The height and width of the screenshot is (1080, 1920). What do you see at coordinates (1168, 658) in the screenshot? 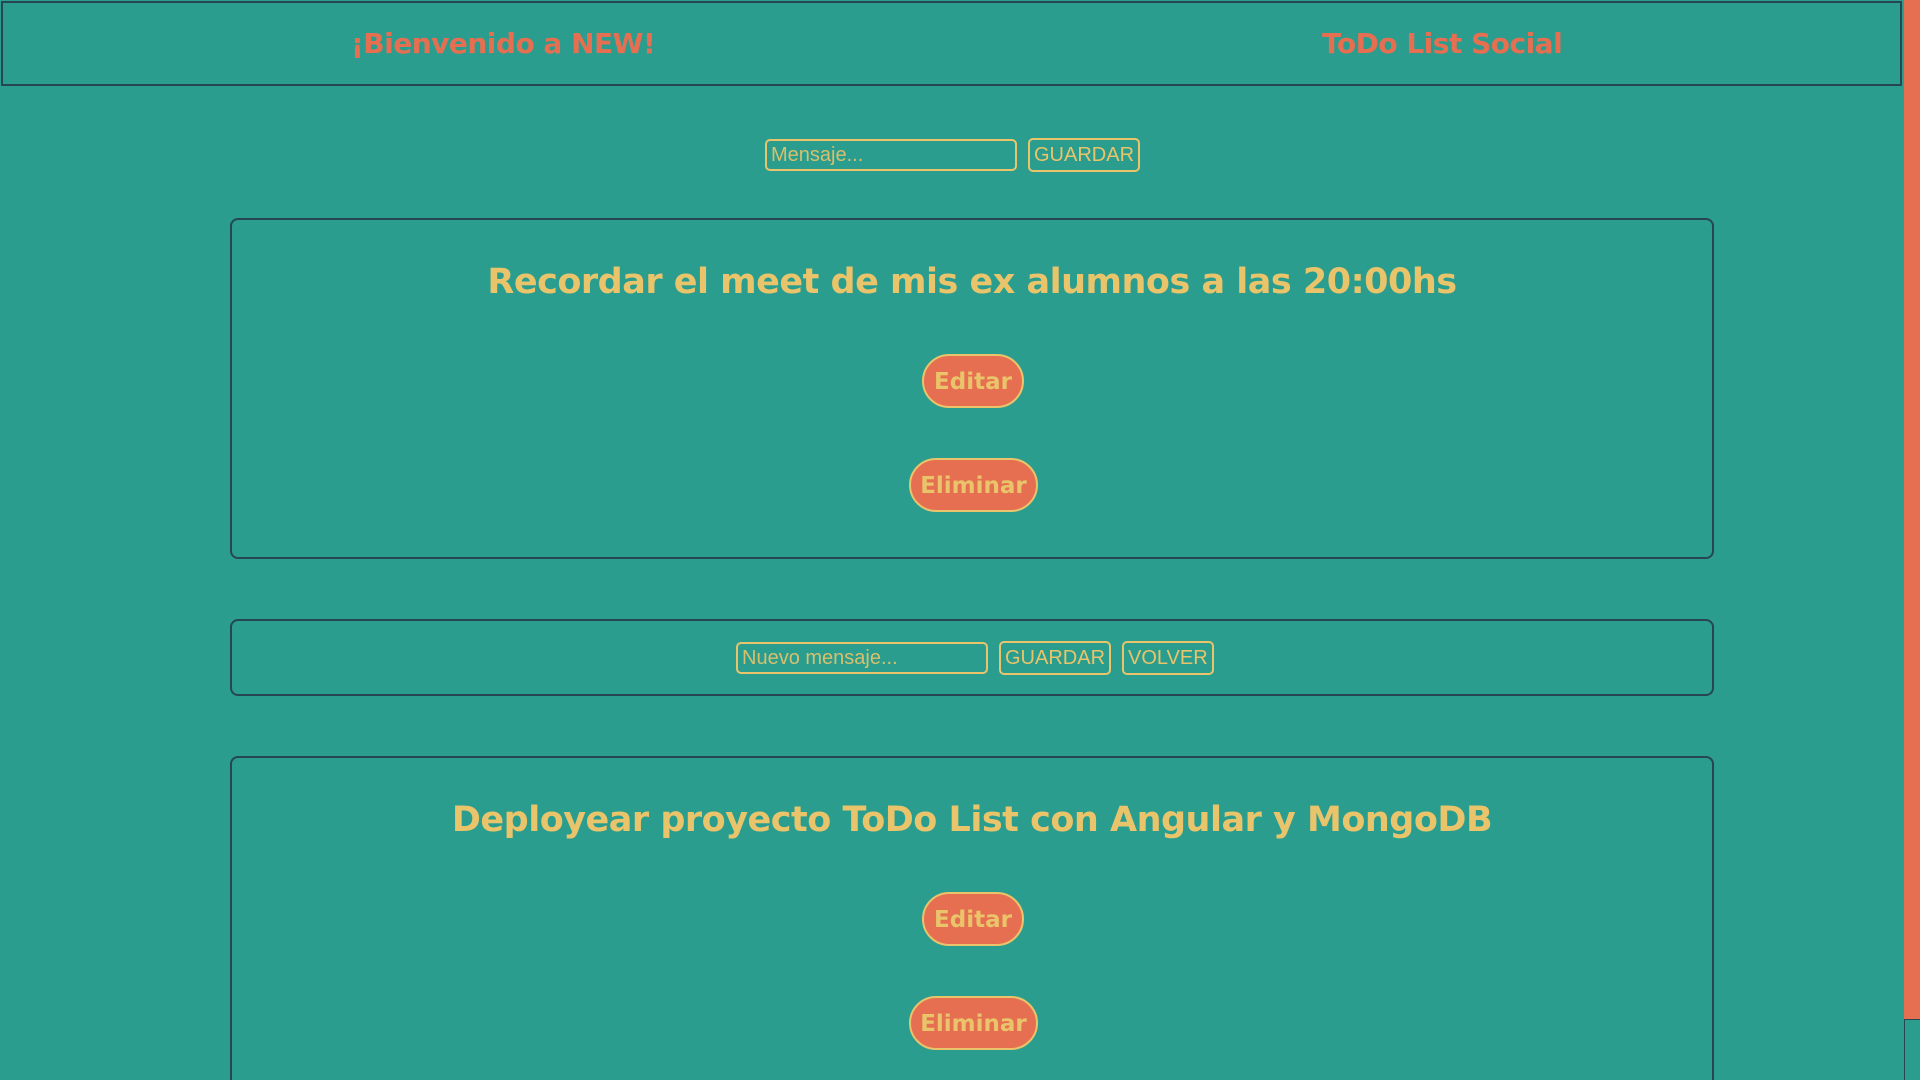
I see `back-button: VOLVER` at bounding box center [1168, 658].